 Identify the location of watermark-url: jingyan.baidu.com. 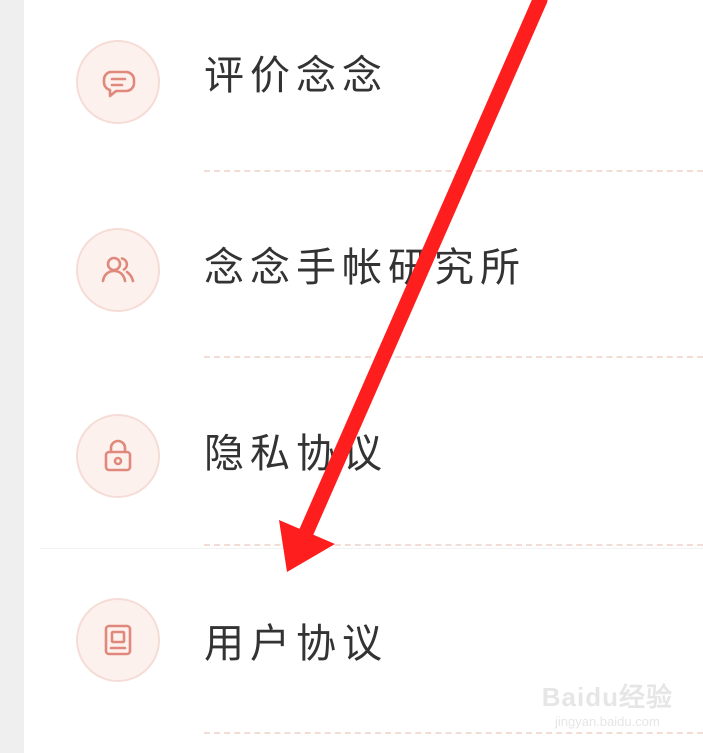
(607, 721).